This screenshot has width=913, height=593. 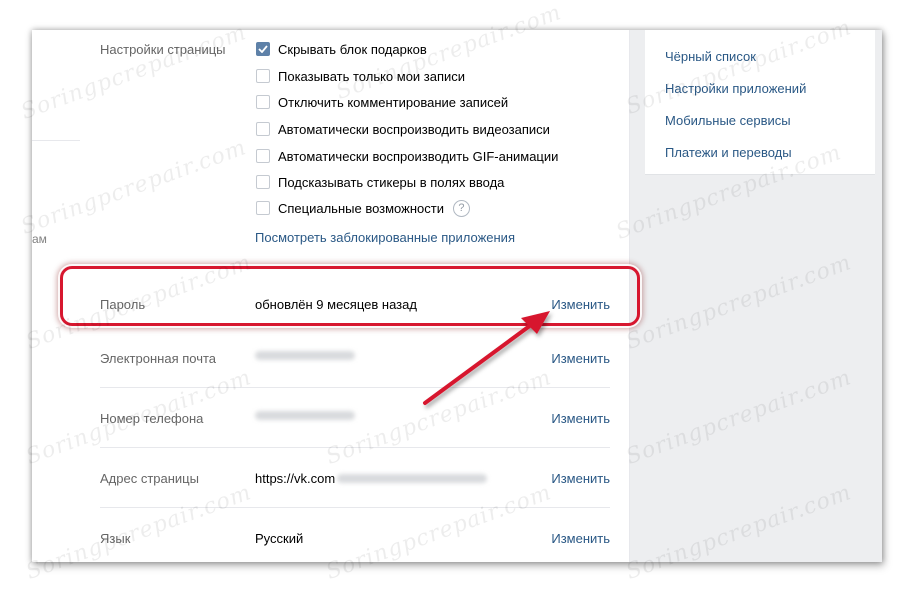 What do you see at coordinates (56, 140) in the screenshot?
I see `sidebar-divider` at bounding box center [56, 140].